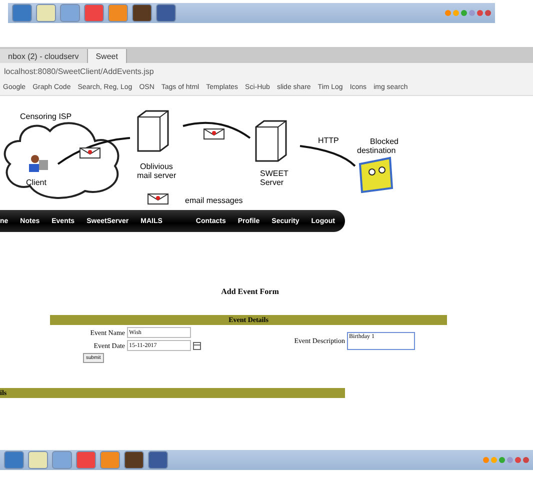  Describe the element at coordinates (156, 171) in the screenshot. I see `diagram-label: Oblivious mail server` at that location.